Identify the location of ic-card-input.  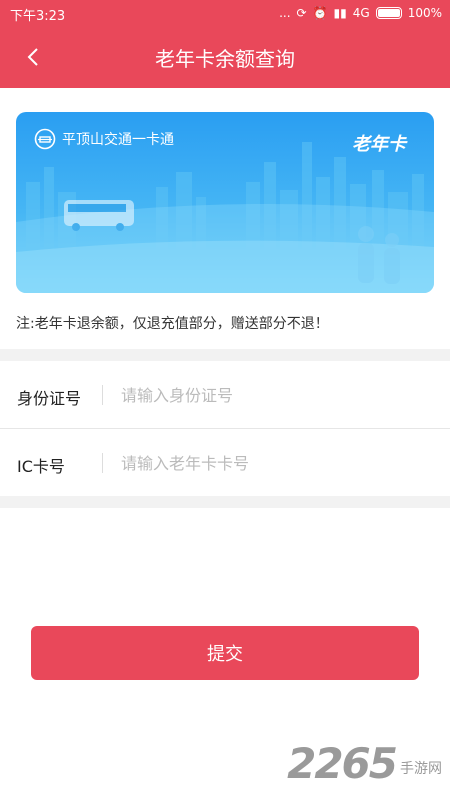
(271, 463).